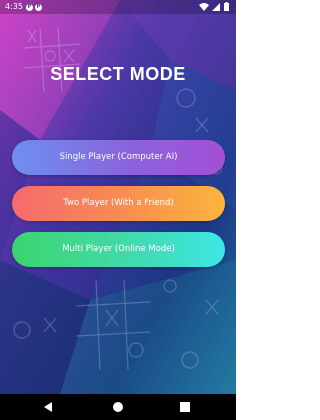 The height and width of the screenshot is (420, 320). I want to click on multi-player-button: Multi Player (Online Mode), so click(118, 249).